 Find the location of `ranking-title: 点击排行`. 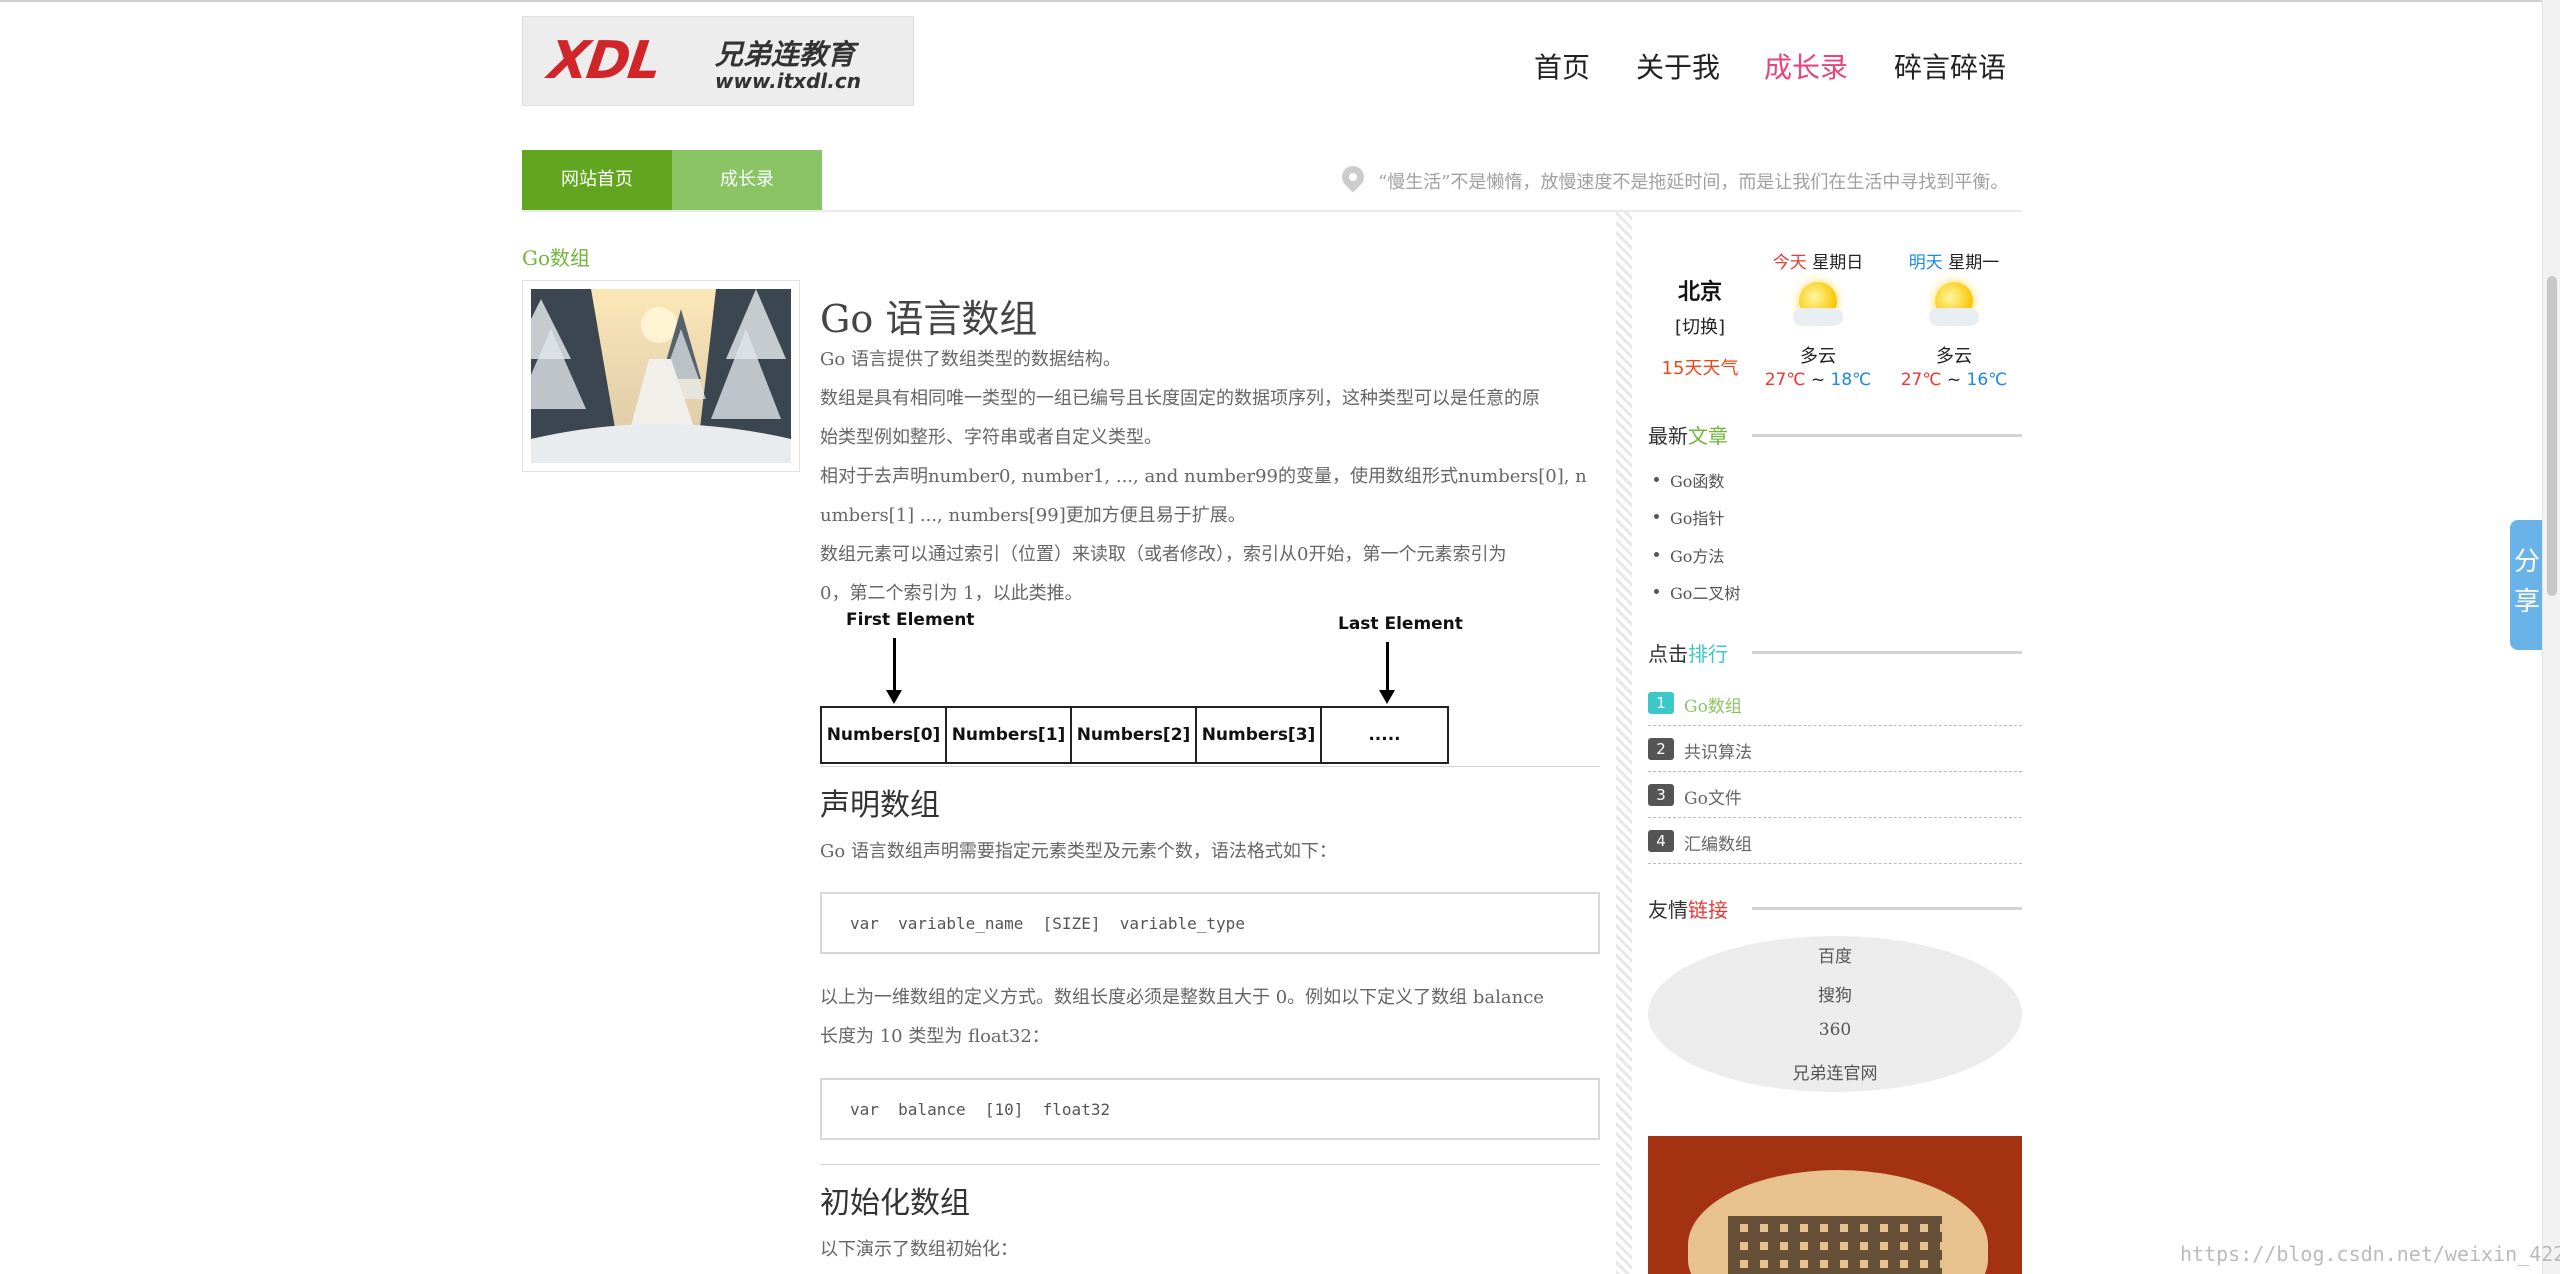

ranking-title: 点击排行 is located at coordinates (1688, 652).